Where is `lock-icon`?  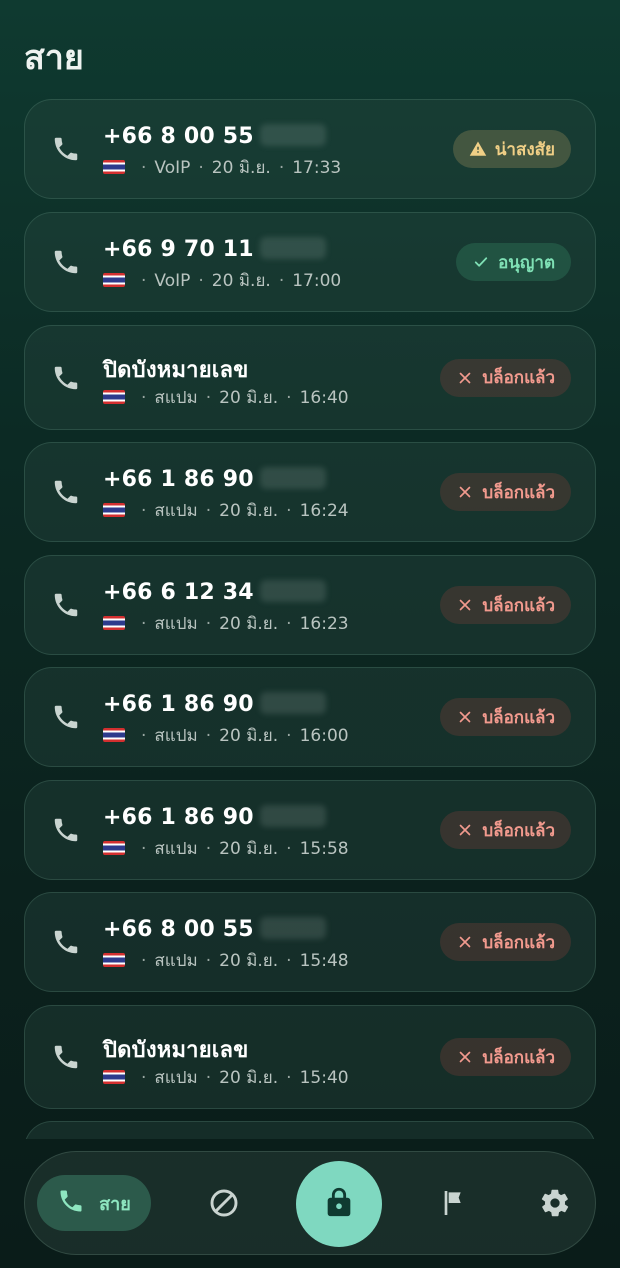
lock-icon is located at coordinates (339, 1204).